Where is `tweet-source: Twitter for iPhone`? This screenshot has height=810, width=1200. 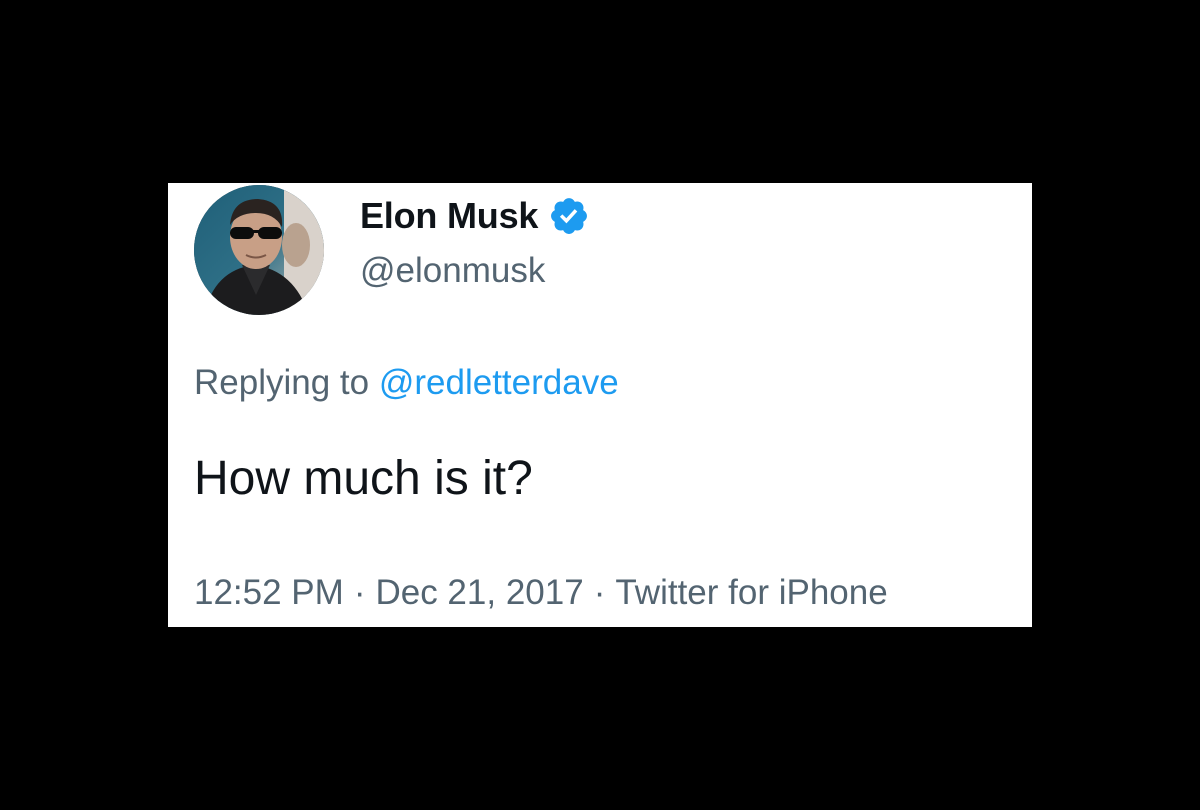
tweet-source: Twitter for iPhone is located at coordinates (751, 592).